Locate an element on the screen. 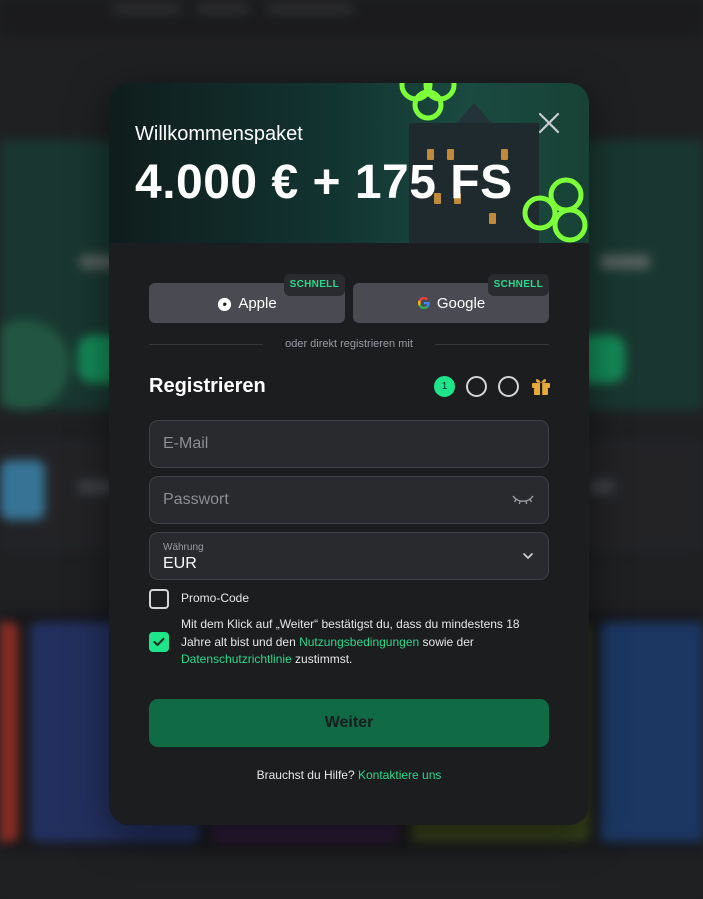 The image size is (703, 899). apple-login-button: Apple SCHNELL is located at coordinates (247, 298).